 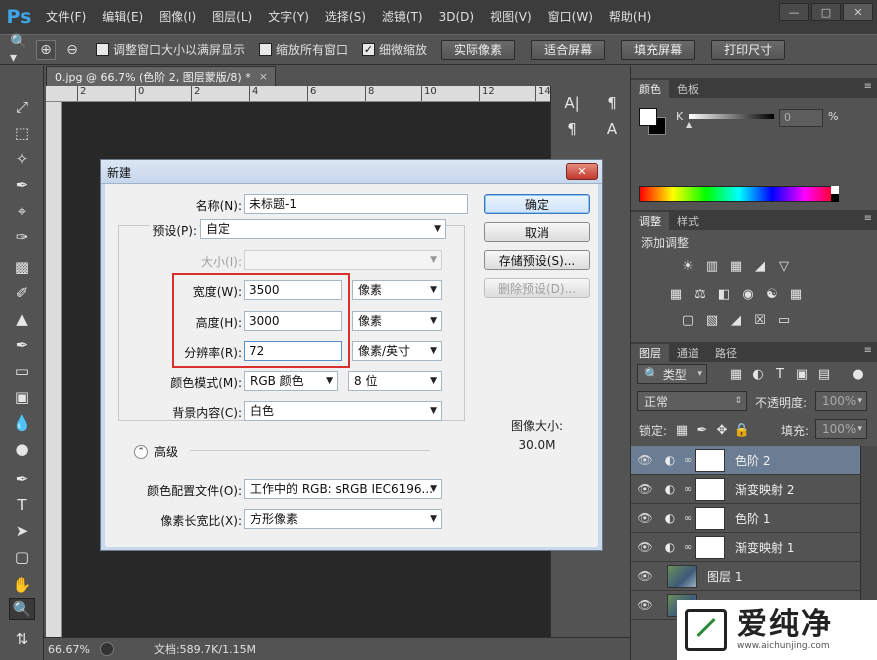 What do you see at coordinates (568, 49) in the screenshot?
I see `fit-screen-button: 适合屏幕` at bounding box center [568, 49].